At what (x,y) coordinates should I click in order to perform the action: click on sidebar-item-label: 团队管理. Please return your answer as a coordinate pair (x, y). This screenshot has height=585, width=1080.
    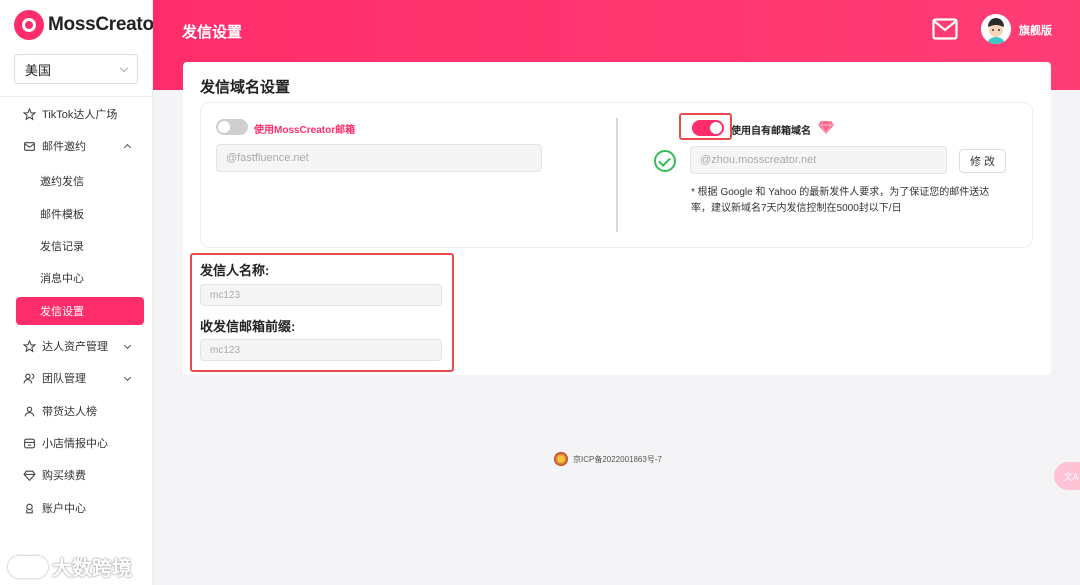
    Looking at the image, I should click on (64, 379).